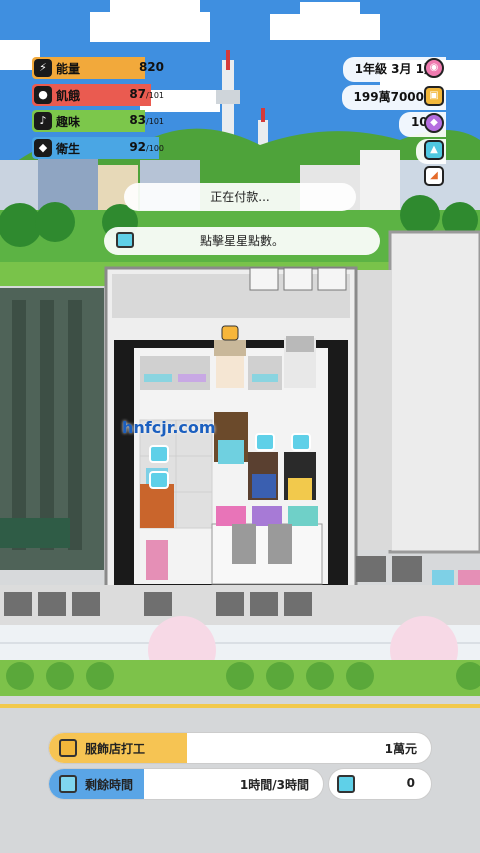 Image resolution: width=480 pixels, height=853 pixels. I want to click on job-pay: 1萬元, so click(400, 749).